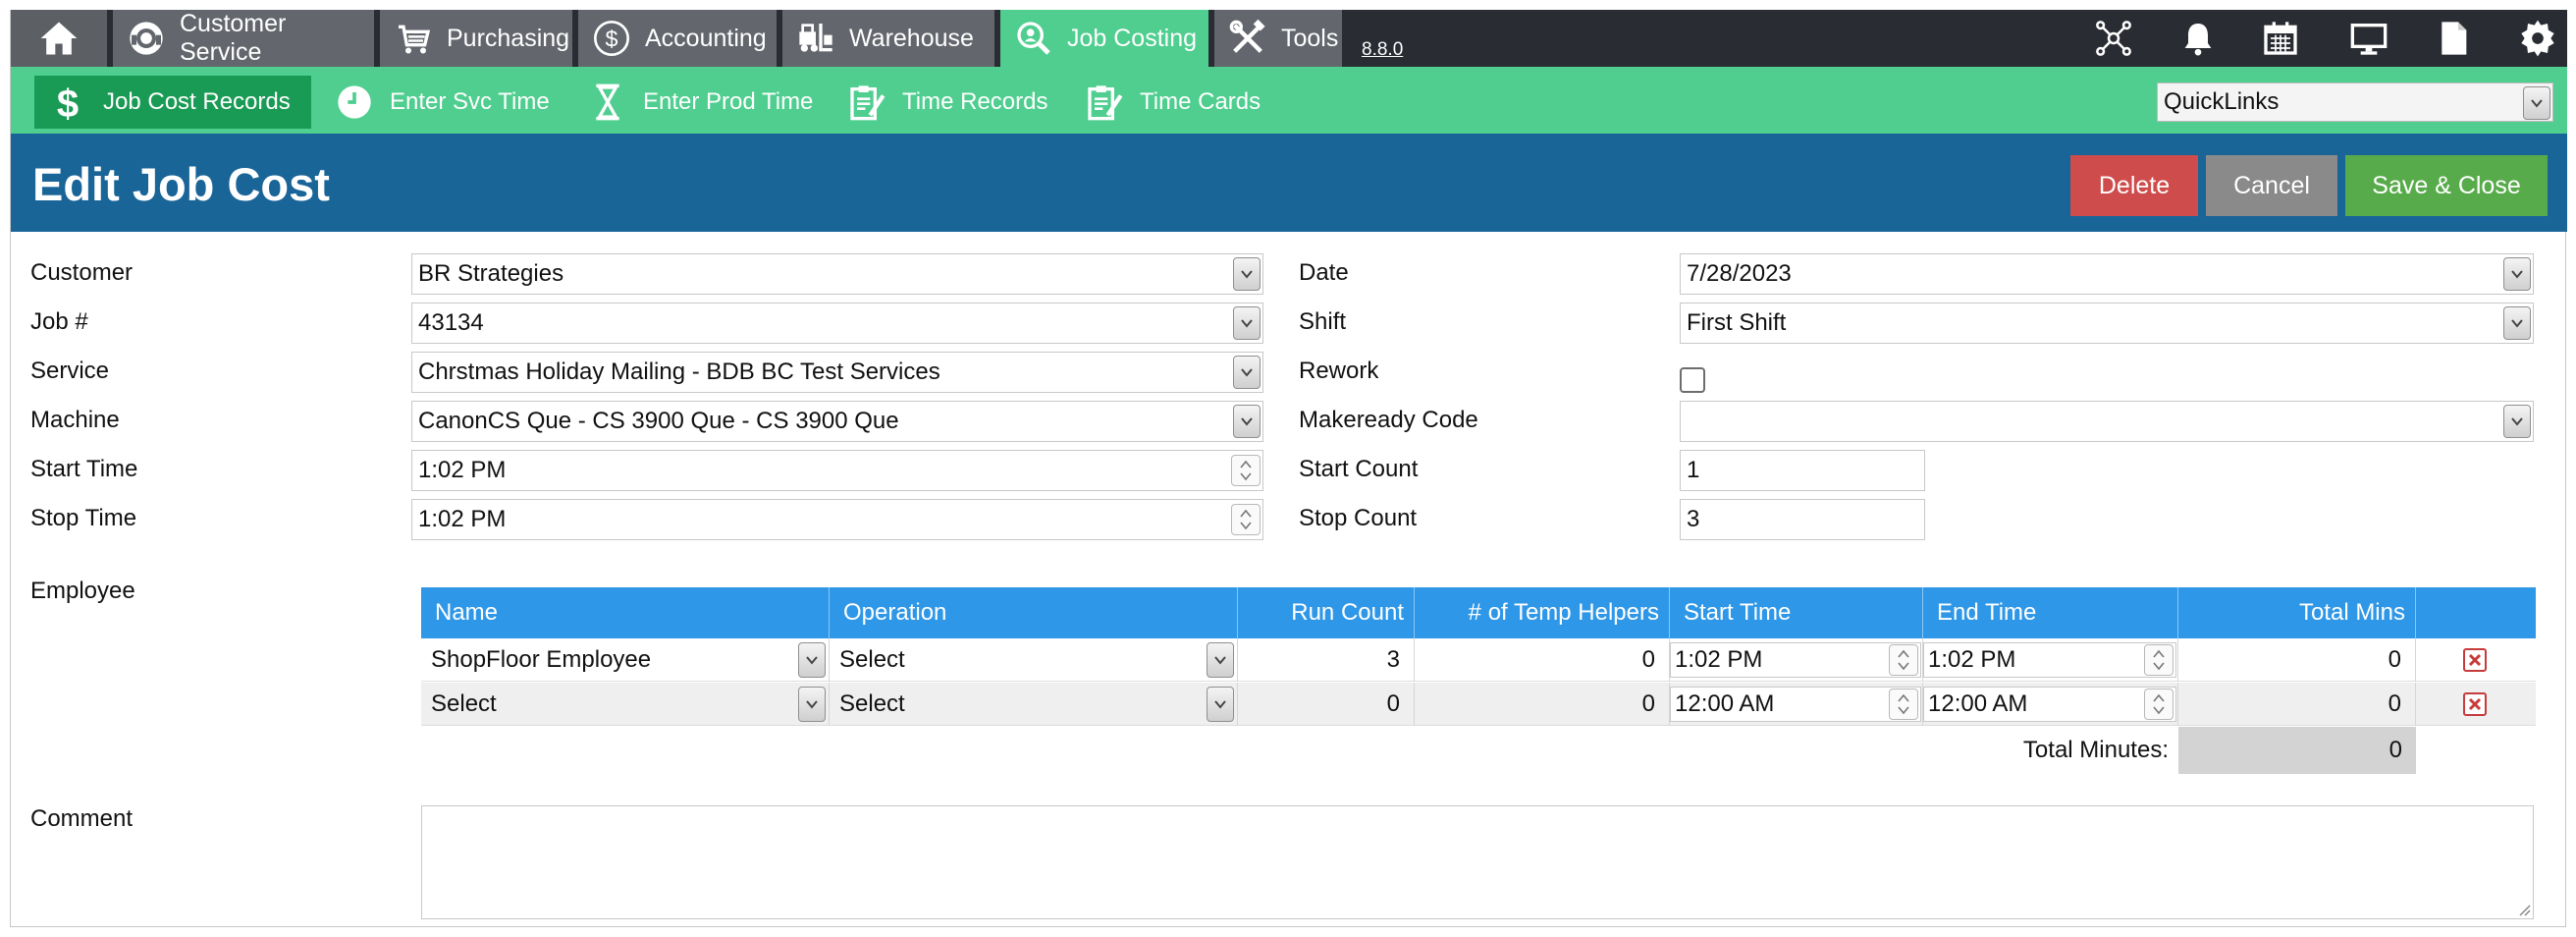 This screenshot has height=937, width=2576. I want to click on header-temp-helpers: # of Temp Helpers, so click(1542, 612).